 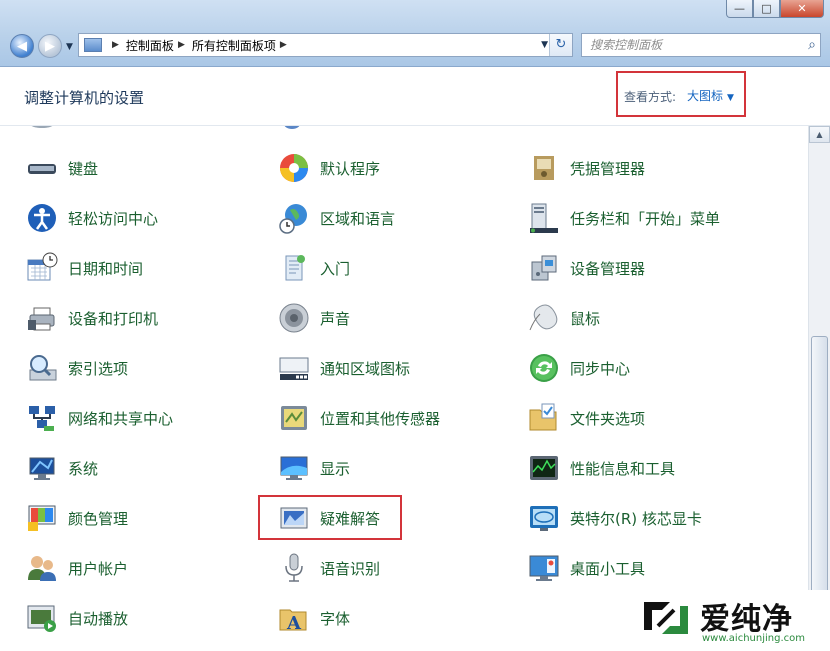 What do you see at coordinates (819, 388) in the screenshot?
I see `vertical-scrollbar: ▲` at bounding box center [819, 388].